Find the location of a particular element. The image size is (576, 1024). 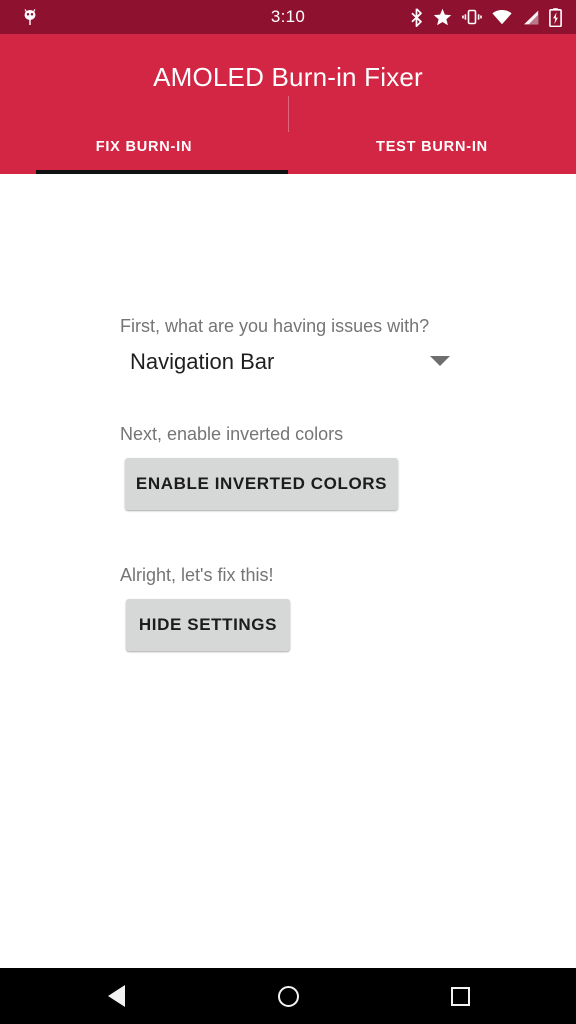

wifi-icon is located at coordinates (502, 17).